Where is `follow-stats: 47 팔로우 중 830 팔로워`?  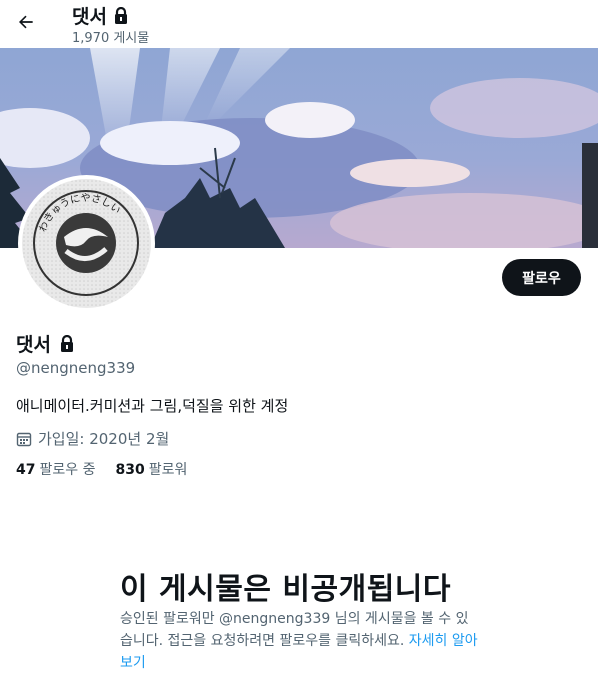
follow-stats: 47 팔로우 중 830 팔로워 is located at coordinates (101, 469).